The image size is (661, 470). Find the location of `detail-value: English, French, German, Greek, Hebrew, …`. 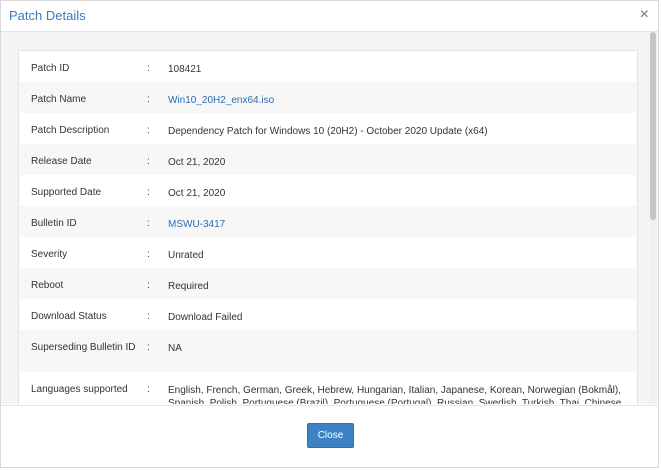

detail-value: English, French, German, Greek, Hebrew, … is located at coordinates (395, 394).